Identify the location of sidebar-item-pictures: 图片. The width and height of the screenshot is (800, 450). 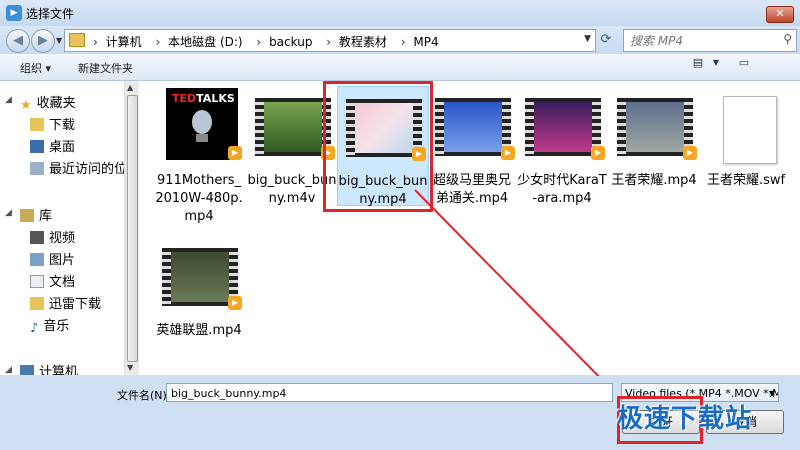
(52, 259).